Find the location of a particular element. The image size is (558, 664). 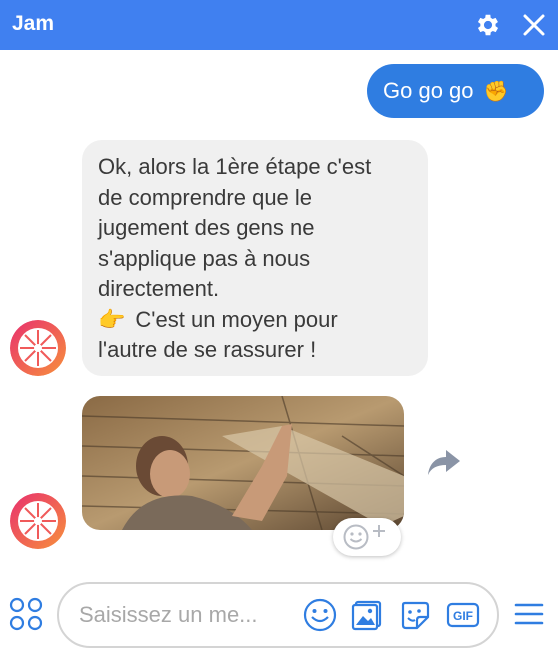

menu-icon is located at coordinates (529, 614).